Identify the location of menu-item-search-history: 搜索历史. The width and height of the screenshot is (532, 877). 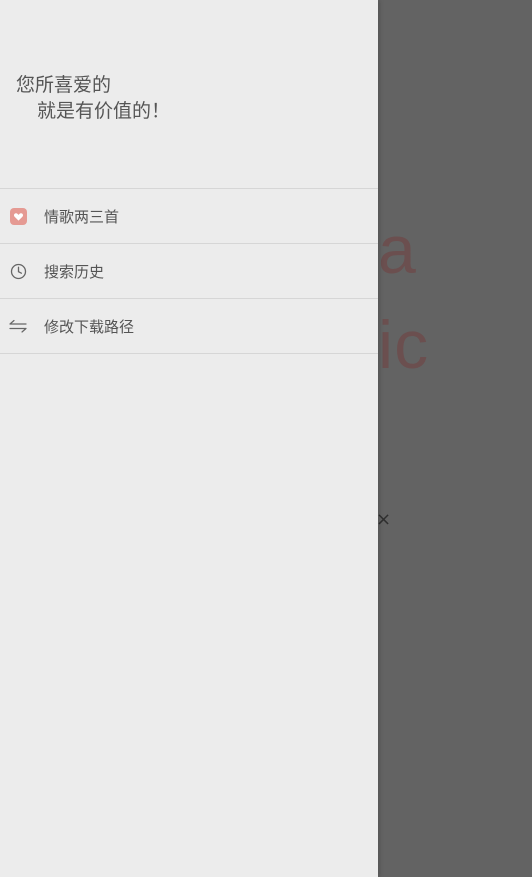
(189, 271).